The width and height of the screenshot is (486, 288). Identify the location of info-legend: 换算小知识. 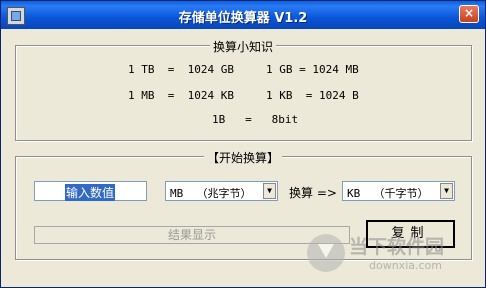
(243, 46).